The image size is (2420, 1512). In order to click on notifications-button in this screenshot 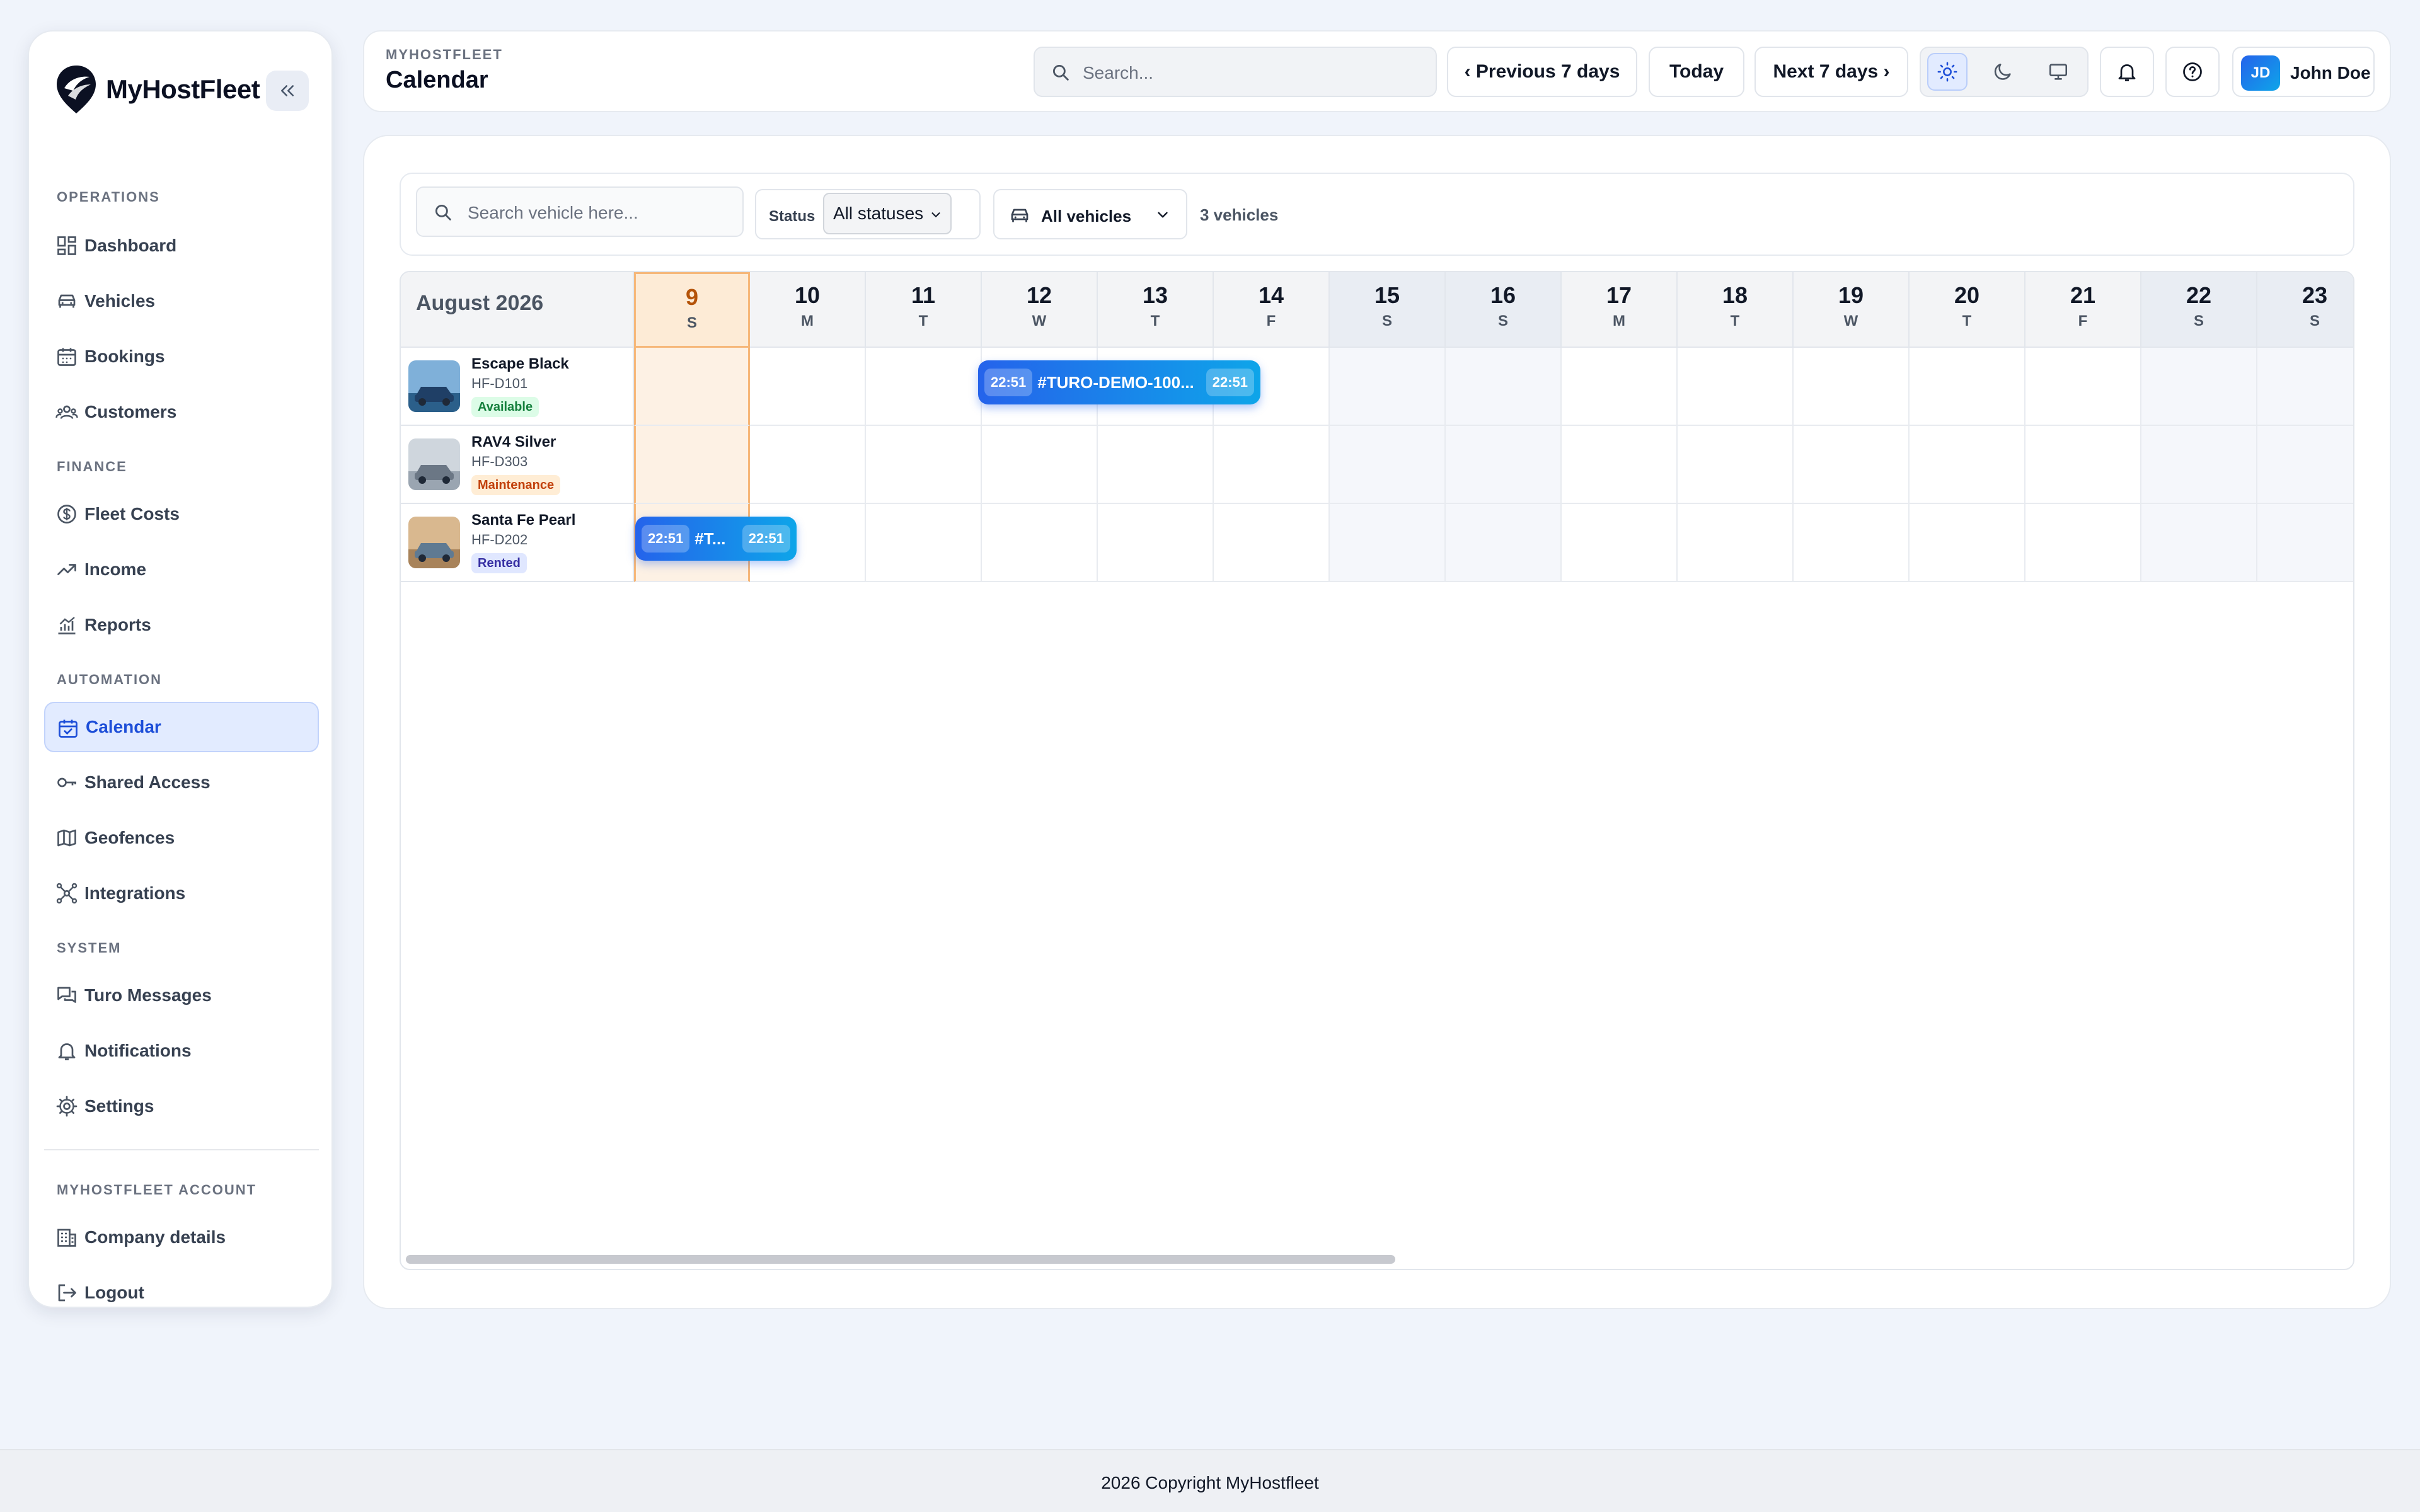, I will do `click(2127, 72)`.